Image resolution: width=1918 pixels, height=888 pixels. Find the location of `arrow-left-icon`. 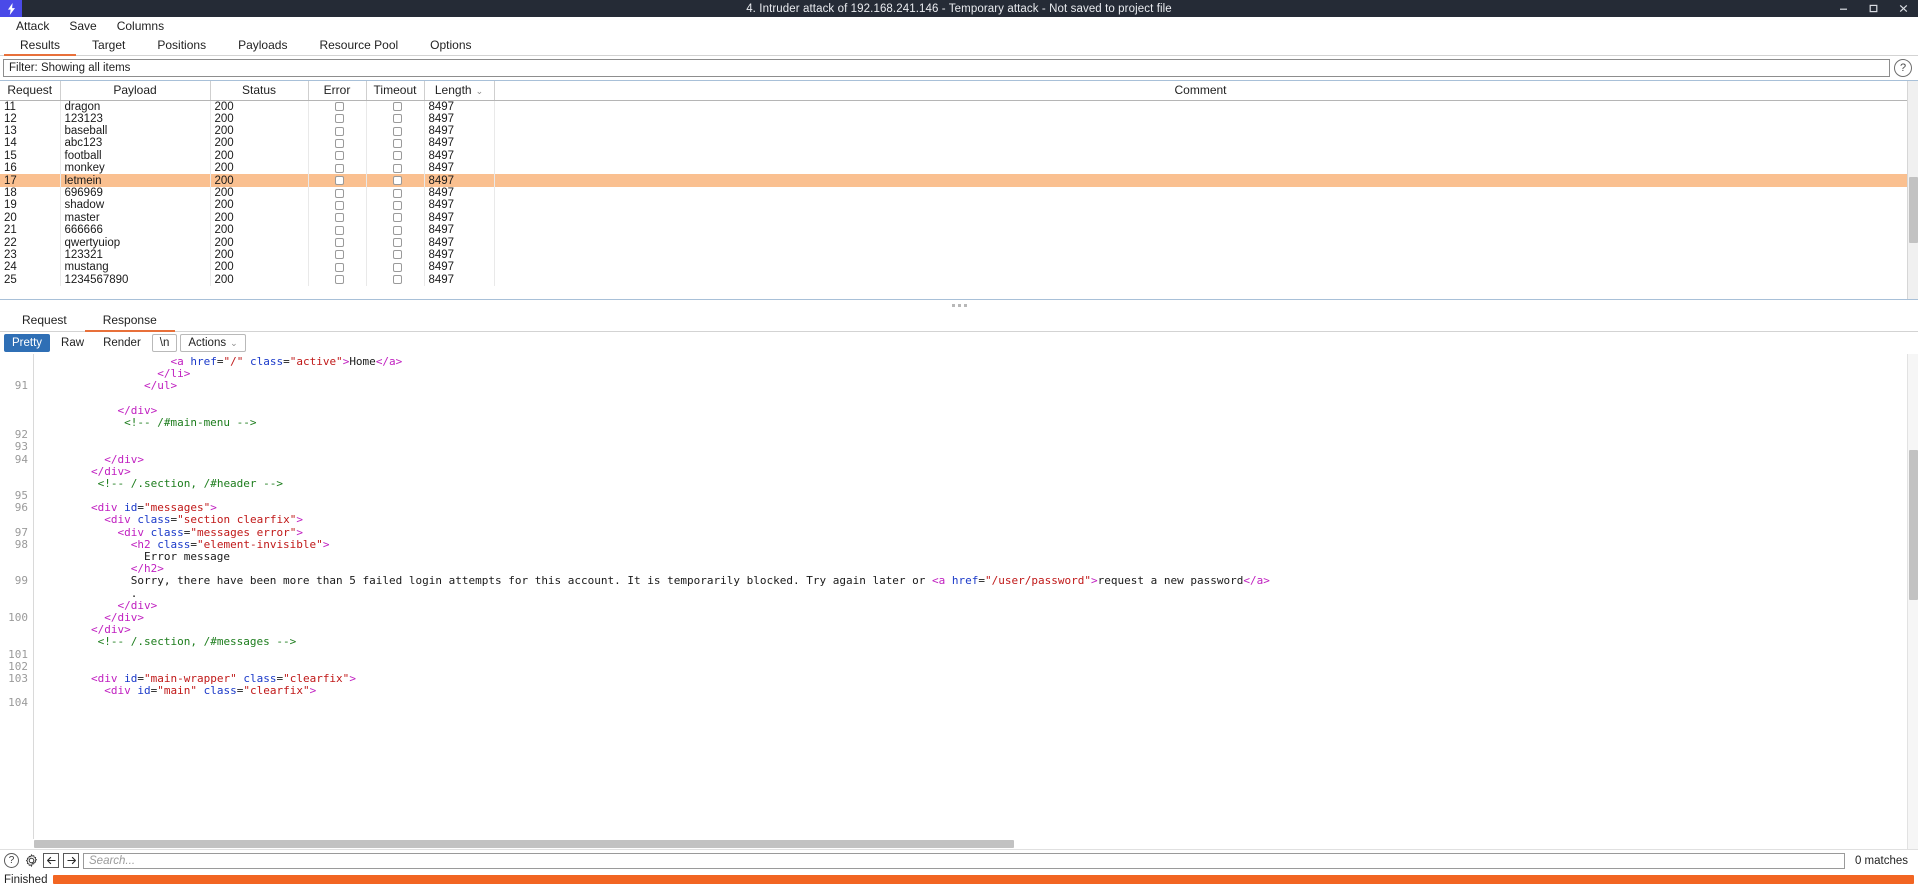

arrow-left-icon is located at coordinates (51, 860).